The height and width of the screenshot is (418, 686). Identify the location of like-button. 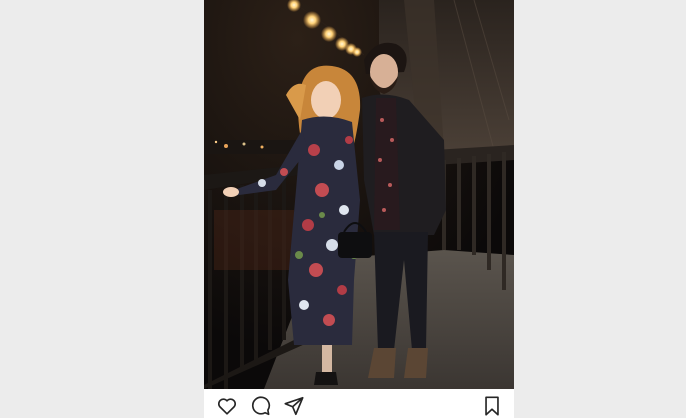
(227, 406).